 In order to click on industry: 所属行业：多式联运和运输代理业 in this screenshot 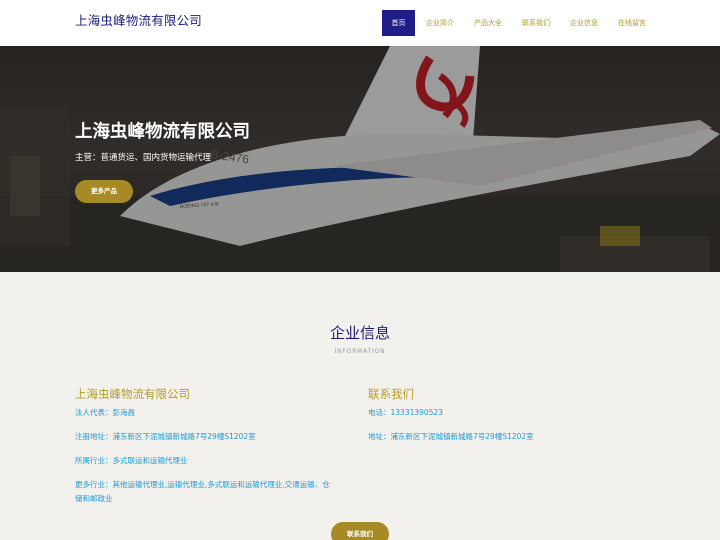, I will do `click(131, 460)`.